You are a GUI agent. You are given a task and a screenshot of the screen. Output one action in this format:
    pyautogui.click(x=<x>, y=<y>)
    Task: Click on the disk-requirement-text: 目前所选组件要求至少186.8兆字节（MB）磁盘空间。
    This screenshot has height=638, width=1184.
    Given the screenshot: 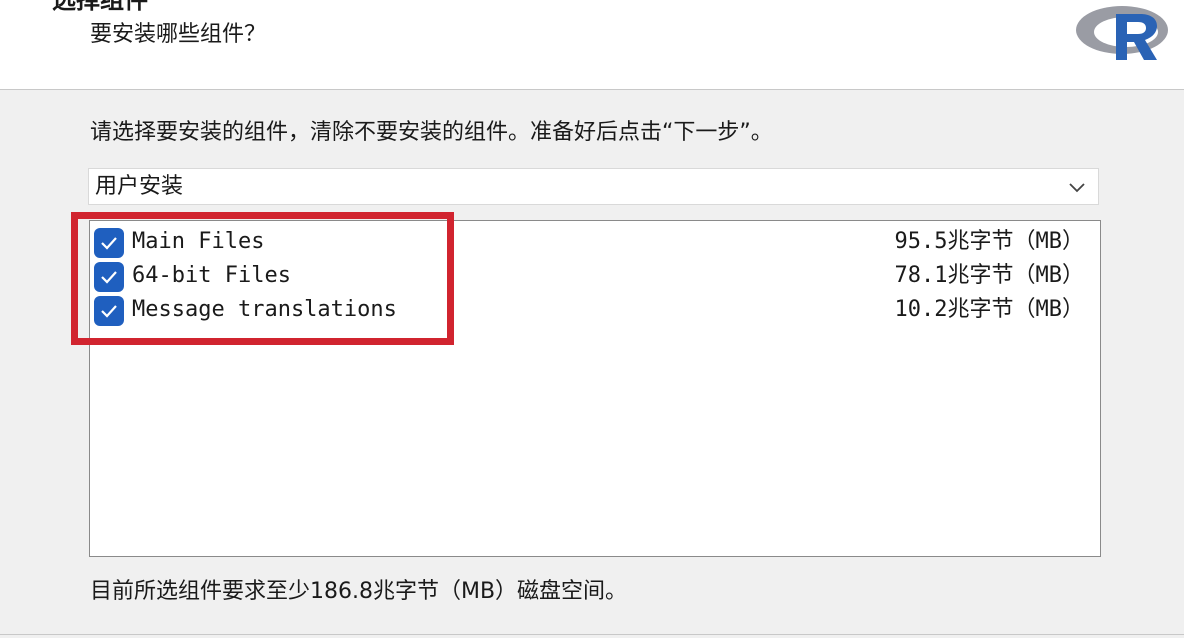 What is the action you would take?
    pyautogui.click(x=359, y=591)
    